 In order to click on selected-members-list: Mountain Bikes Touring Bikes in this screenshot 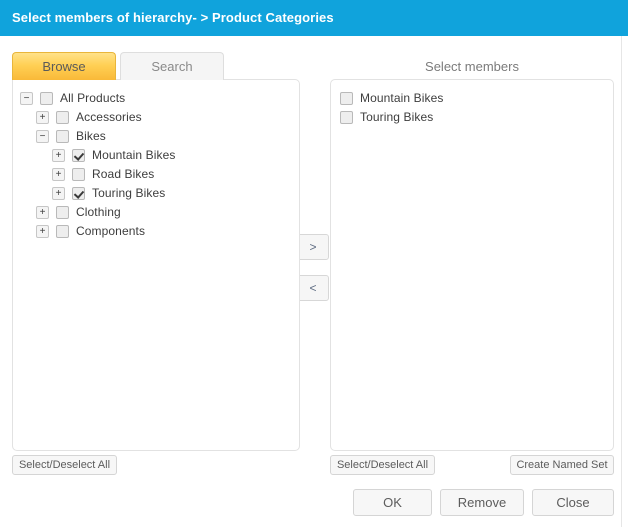, I will do `click(472, 103)`.